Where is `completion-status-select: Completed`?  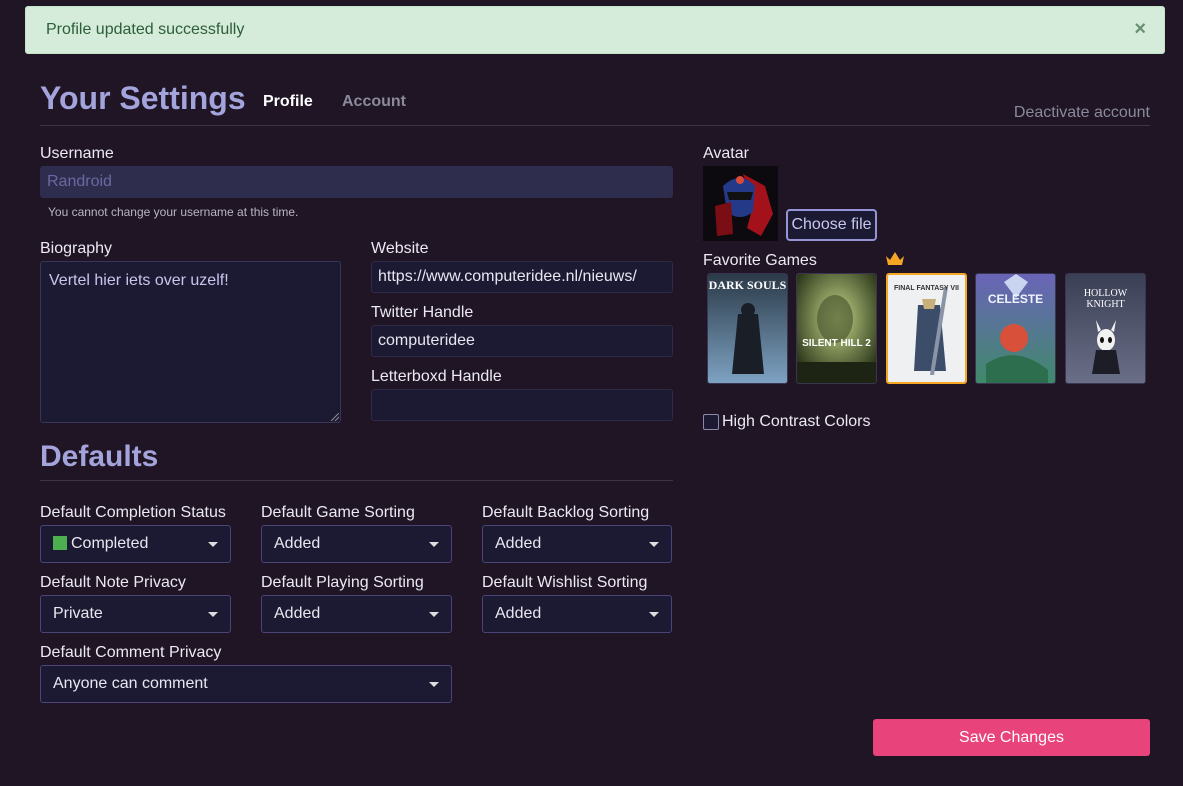 completion-status-select: Completed is located at coordinates (135, 544).